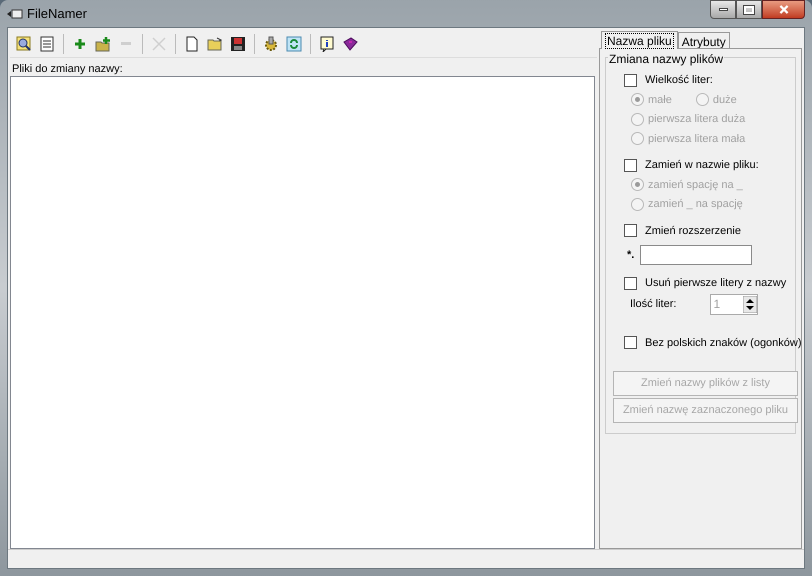  Describe the element at coordinates (724, 100) in the screenshot. I see `radio-label: duże` at that location.